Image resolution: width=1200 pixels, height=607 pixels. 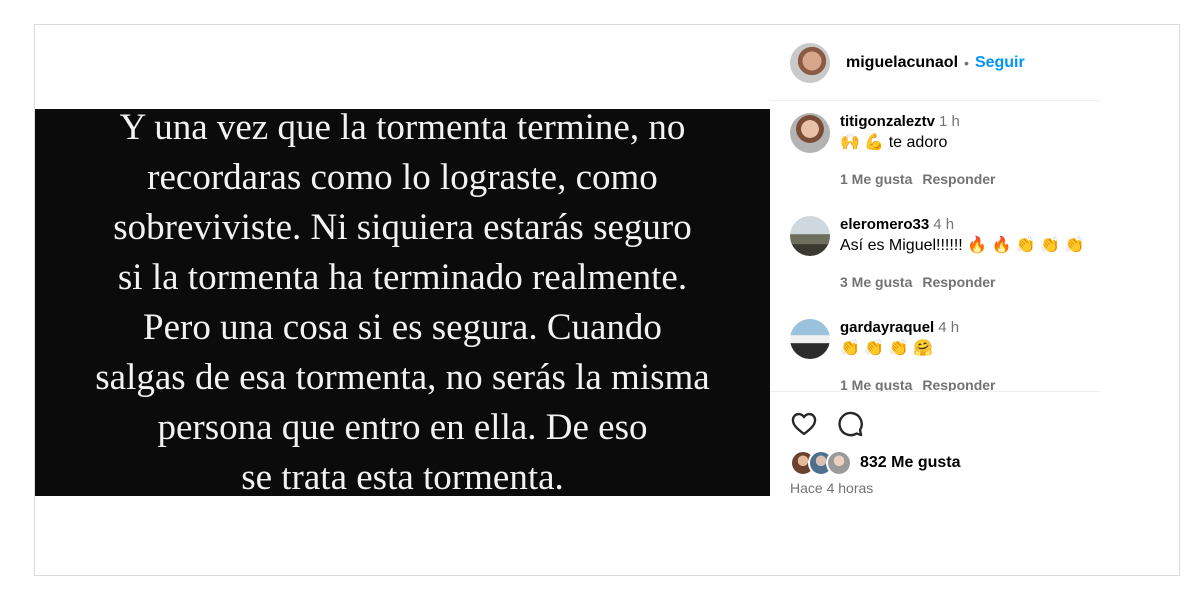 What do you see at coordinates (1000, 63) in the screenshot?
I see `follow-button: Seguir` at bounding box center [1000, 63].